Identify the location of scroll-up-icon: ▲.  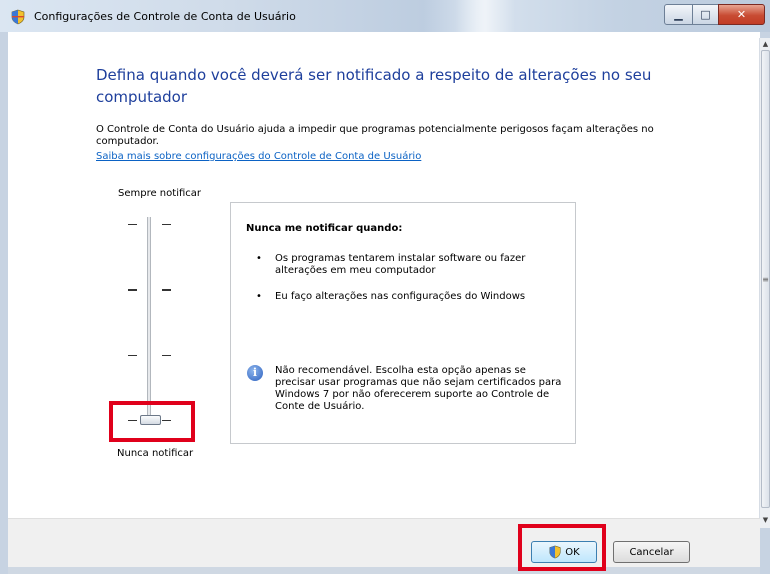
(765, 44).